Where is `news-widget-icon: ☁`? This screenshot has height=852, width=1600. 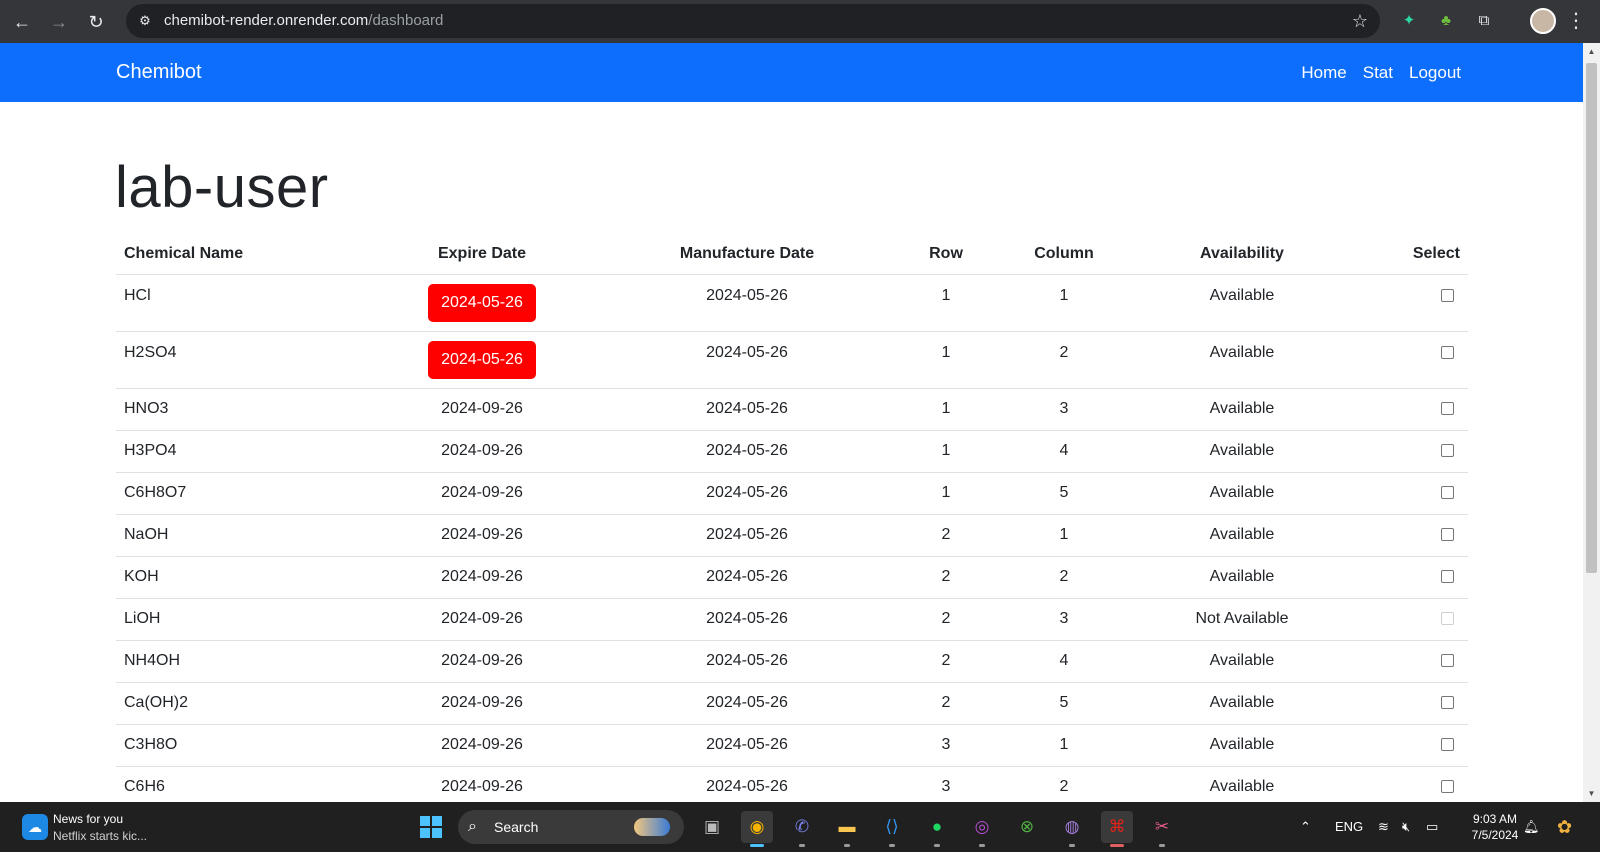
news-widget-icon: ☁ is located at coordinates (35, 827).